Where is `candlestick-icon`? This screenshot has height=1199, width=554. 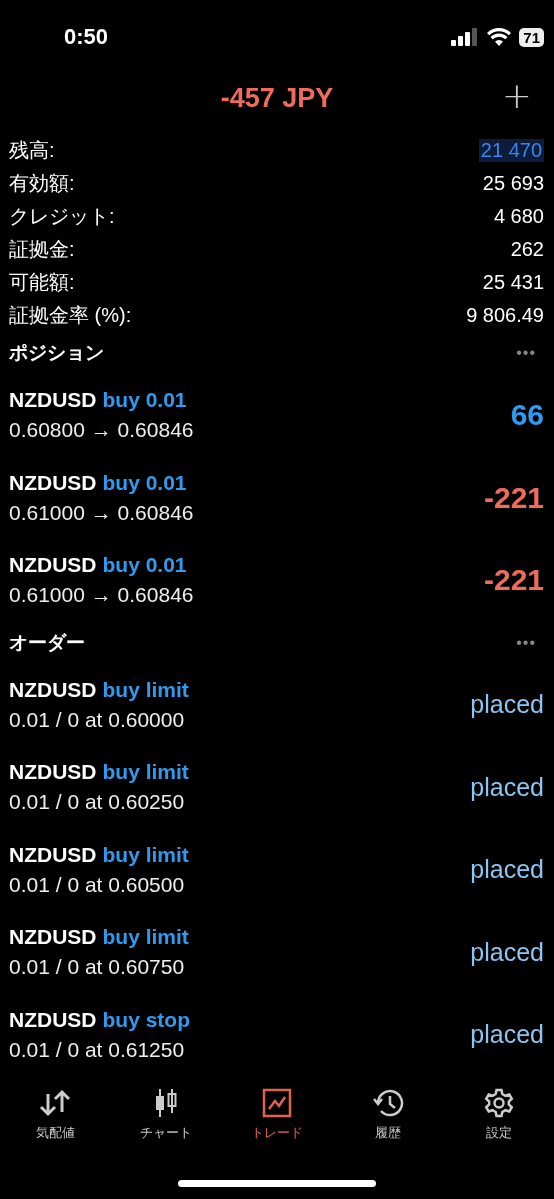
candlestick-icon is located at coordinates (166, 1103).